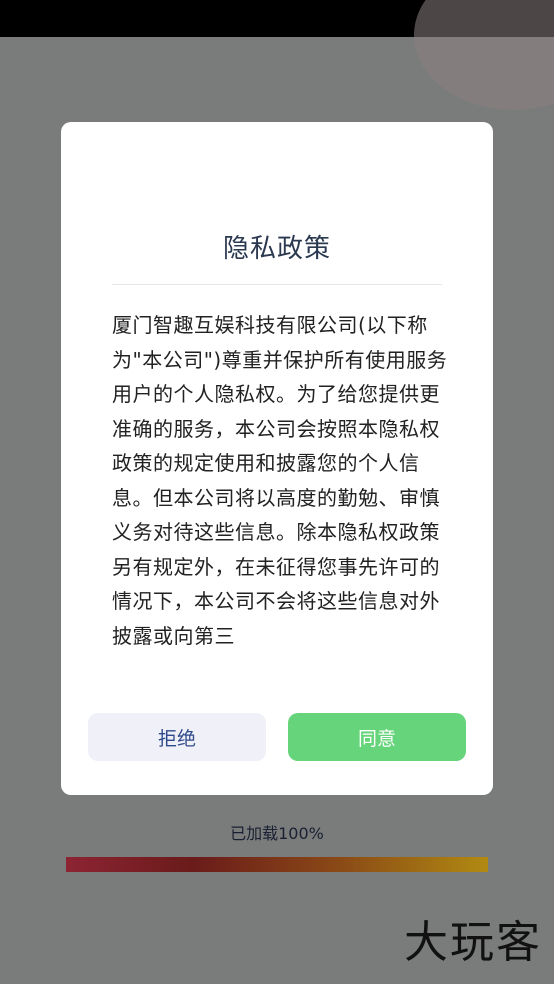 Image resolution: width=554 pixels, height=984 pixels. I want to click on watermark-logo: 大玩客, so click(473, 942).